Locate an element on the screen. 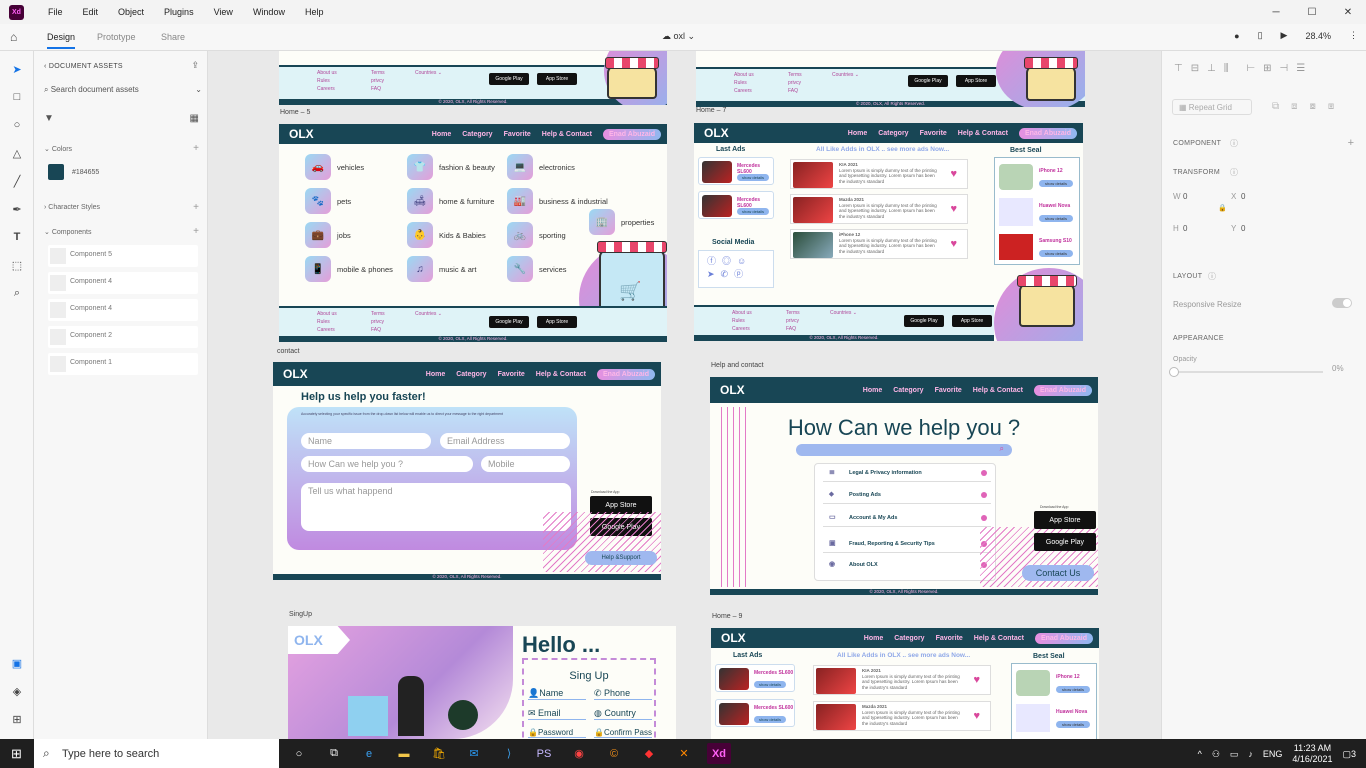 Image resolution: width=1366 pixels, height=768 pixels. select-tool-icon: ➤ is located at coordinates (17, 69).